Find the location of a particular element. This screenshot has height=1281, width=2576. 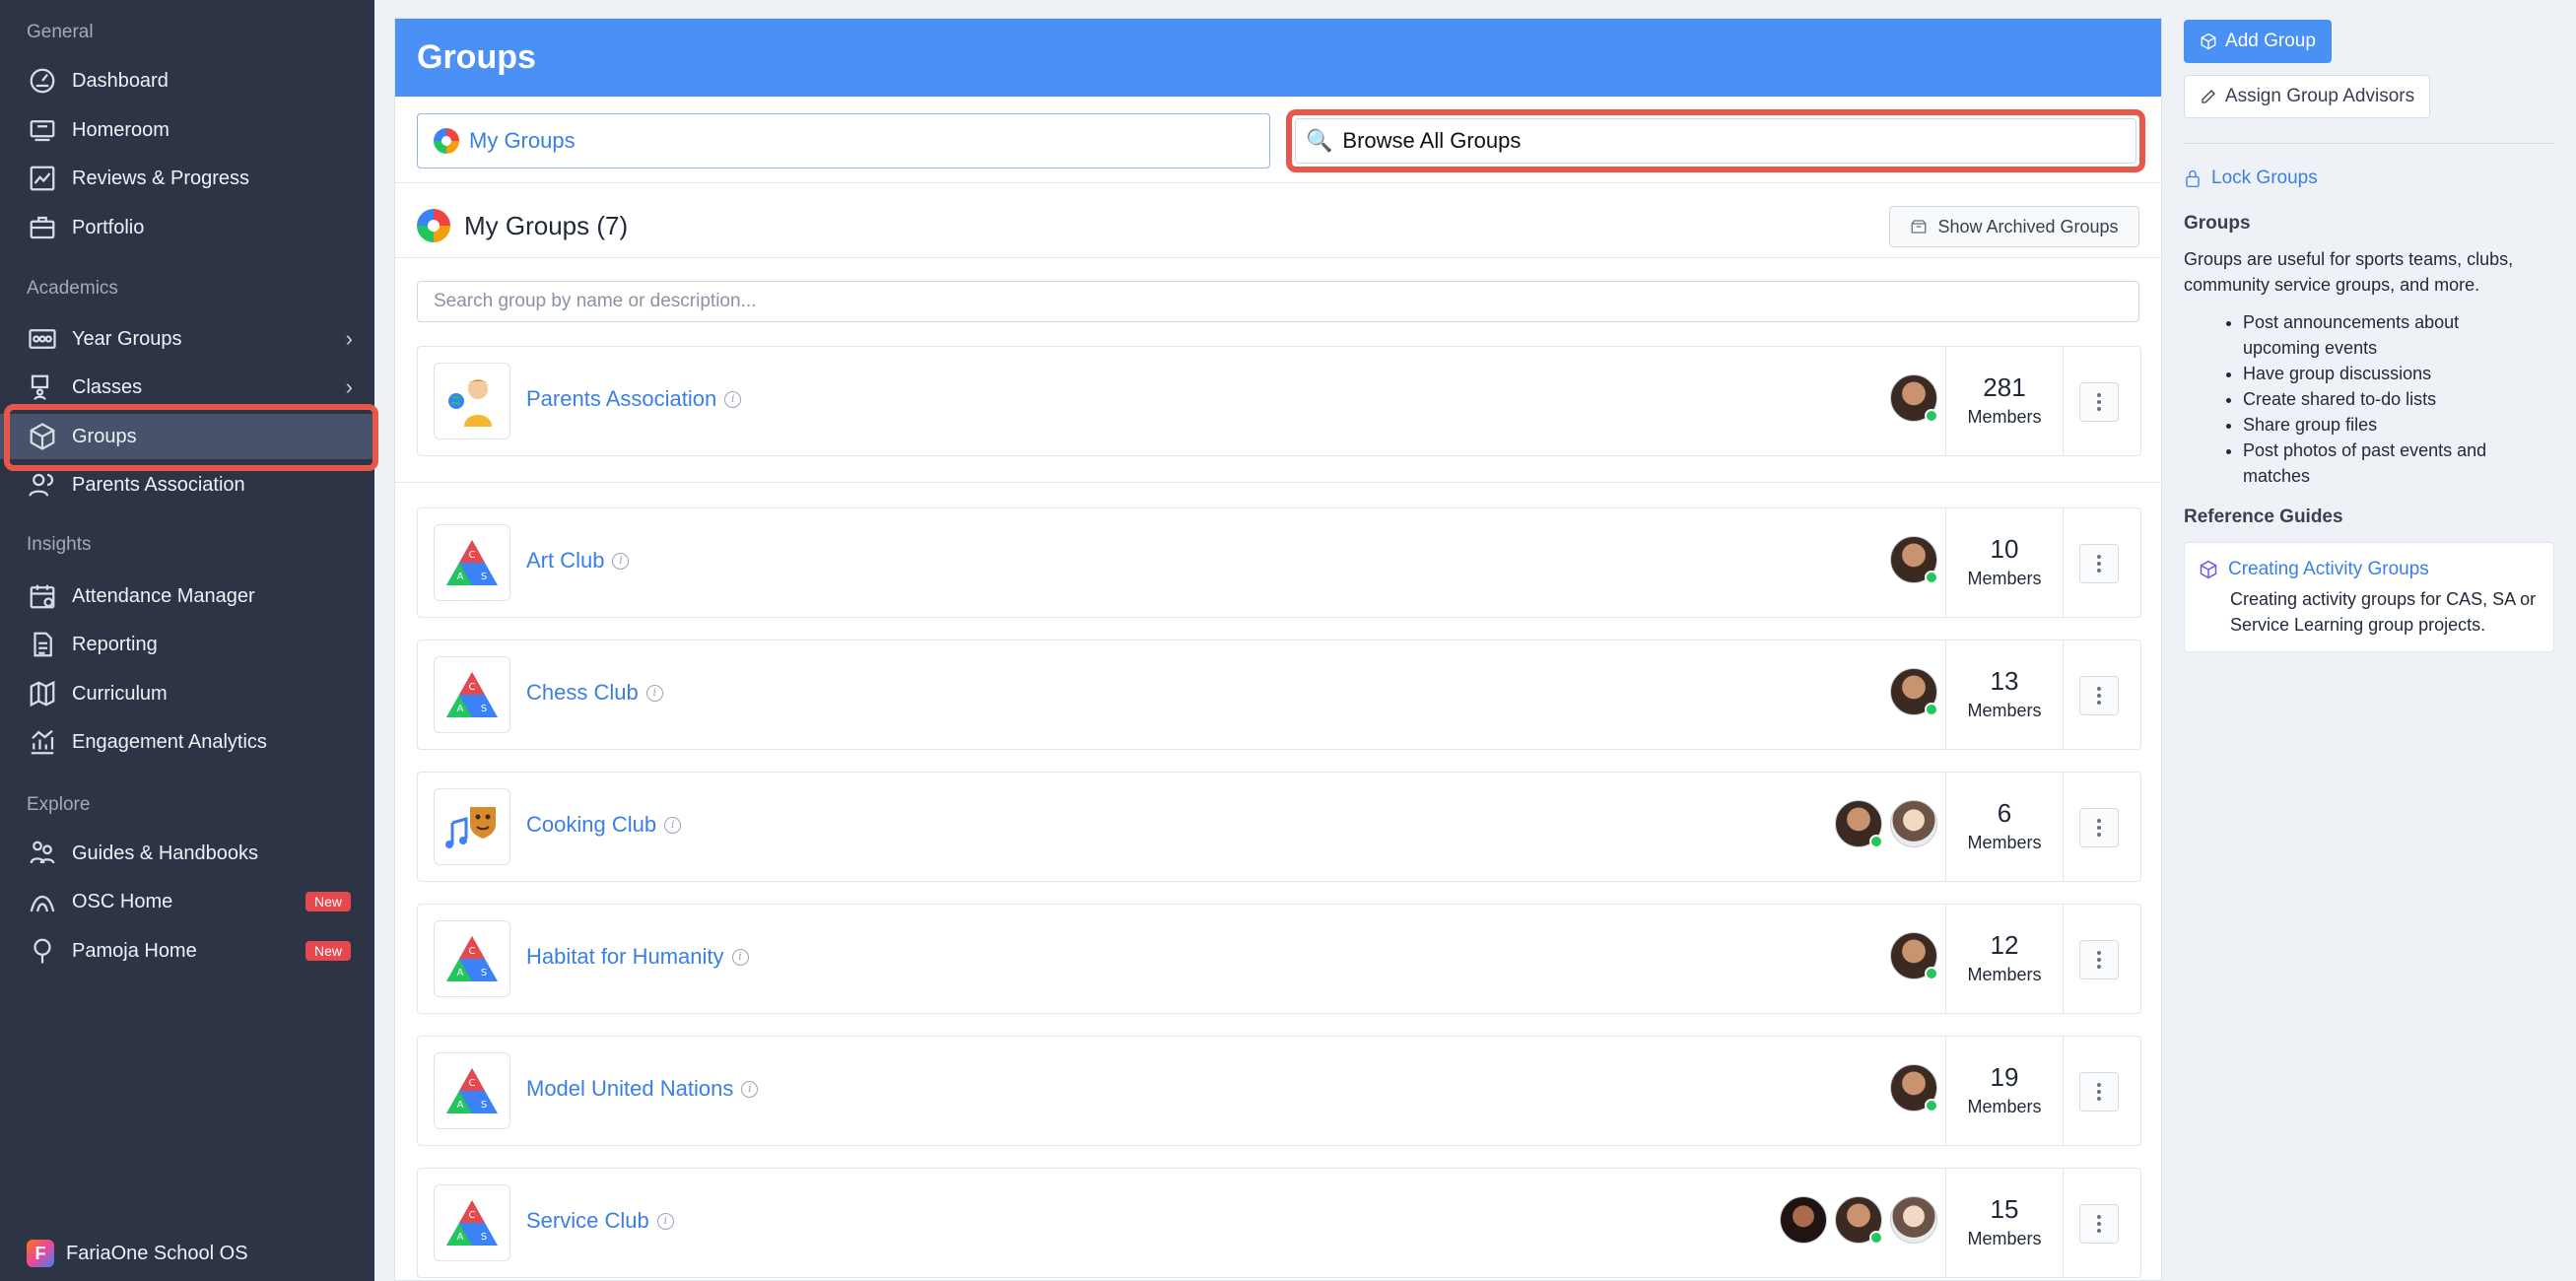

sidebar-item-reviews-progress: Reviews & Progress is located at coordinates (187, 178).